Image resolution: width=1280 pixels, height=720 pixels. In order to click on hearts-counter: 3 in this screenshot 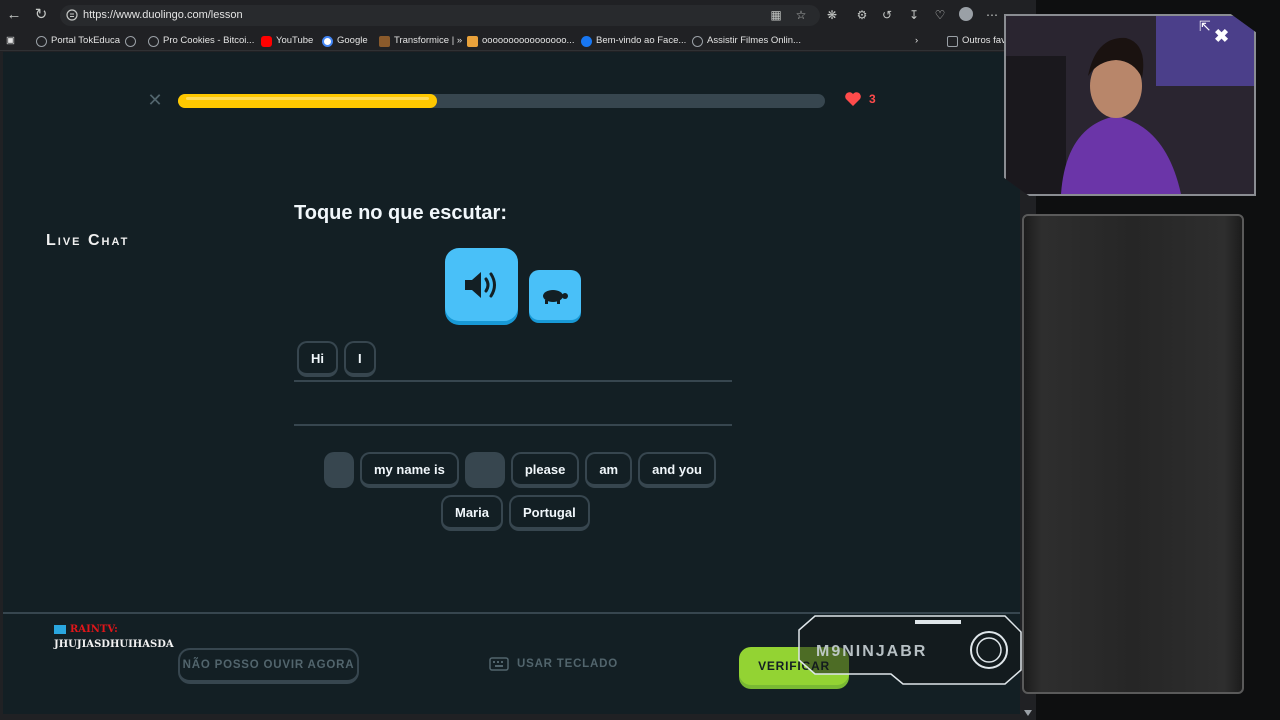, I will do `click(860, 99)`.